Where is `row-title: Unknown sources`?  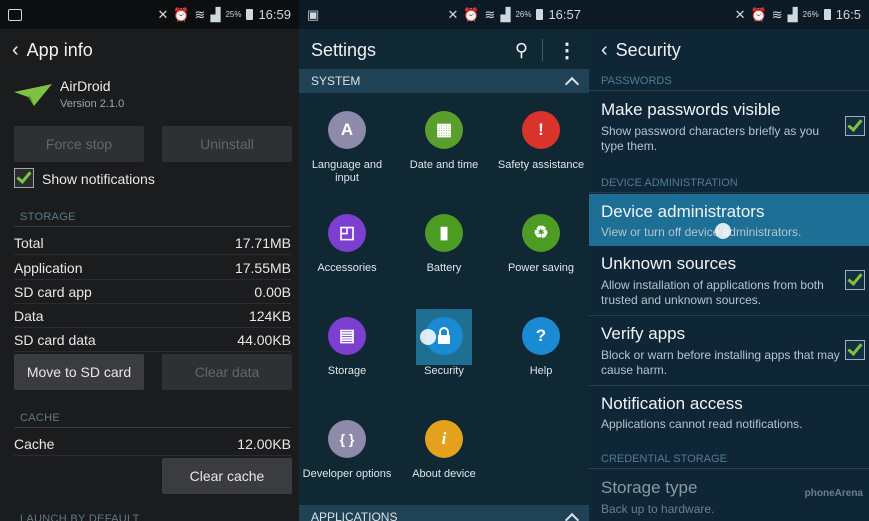
row-title: Unknown sources is located at coordinates (669, 263).